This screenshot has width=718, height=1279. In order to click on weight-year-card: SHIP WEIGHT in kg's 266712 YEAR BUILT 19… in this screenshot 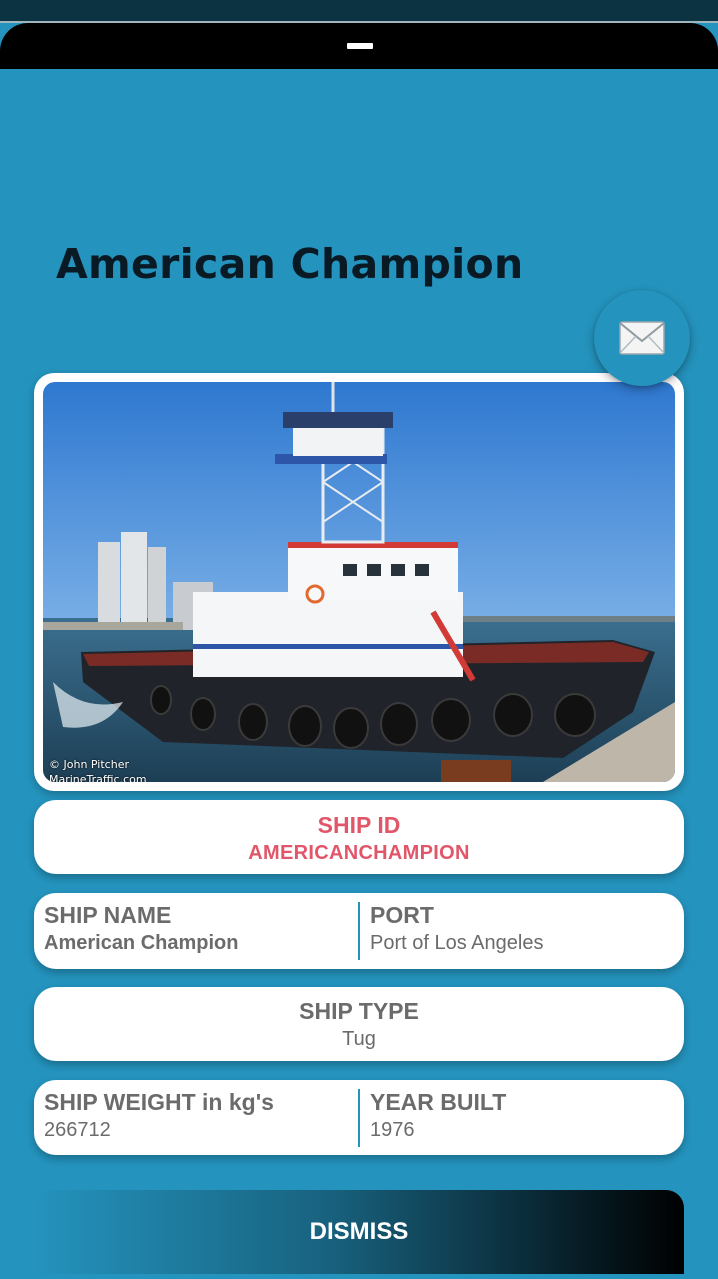, I will do `click(359, 1117)`.